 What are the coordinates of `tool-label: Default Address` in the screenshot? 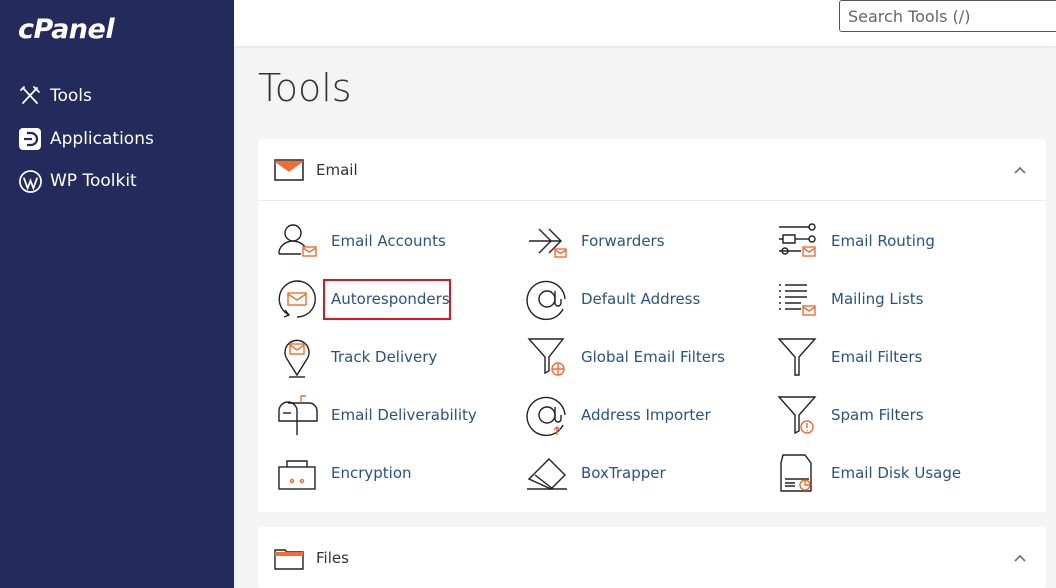 It's located at (641, 299).